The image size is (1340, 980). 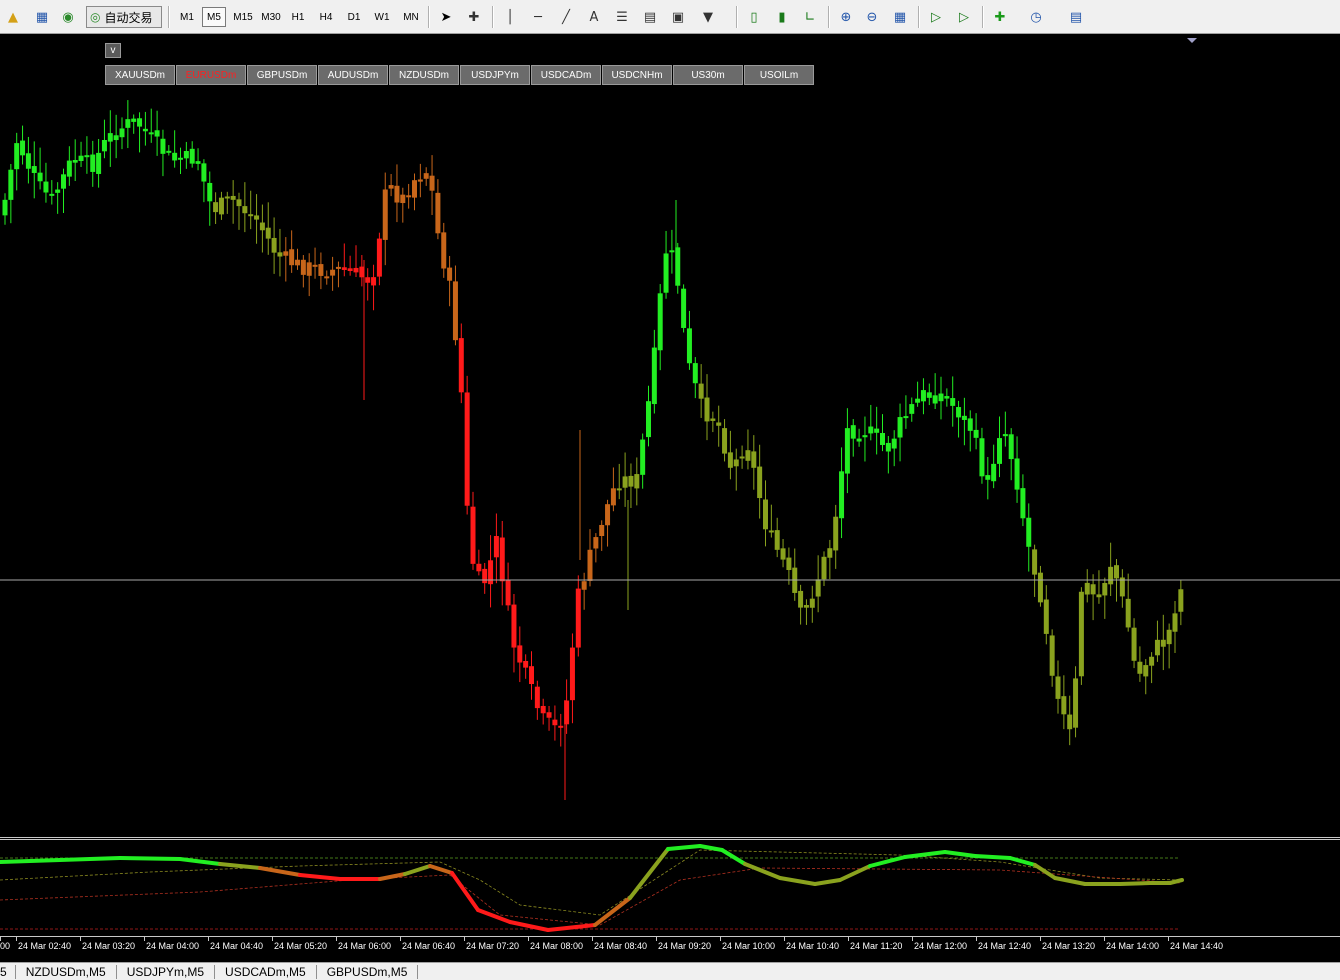 What do you see at coordinates (474, 17) in the screenshot?
I see `crosshair-icon: ✚` at bounding box center [474, 17].